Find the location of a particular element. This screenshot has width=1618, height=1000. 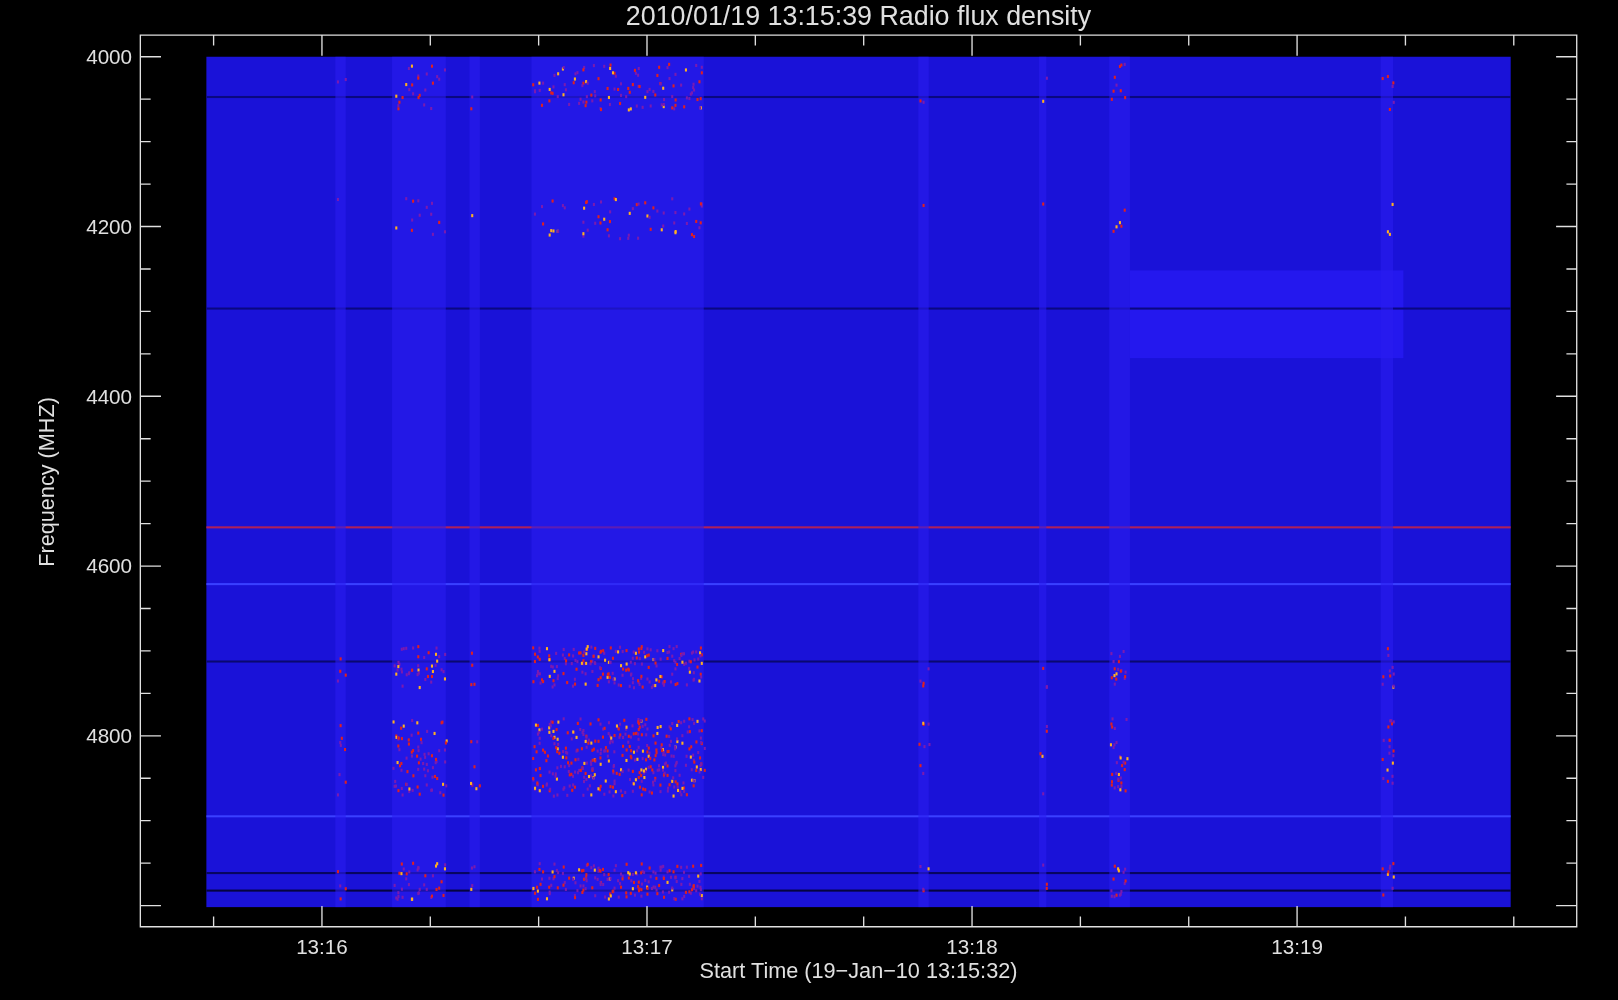

tick-label: 4200 is located at coordinates (109, 226).